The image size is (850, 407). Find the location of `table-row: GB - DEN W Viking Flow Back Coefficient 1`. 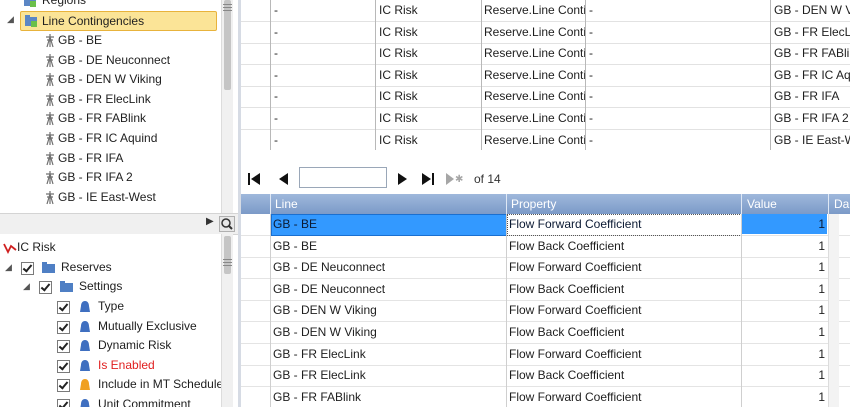

table-row: GB - DEN W Viking Flow Back Coefficient 1 is located at coordinates (545, 333).